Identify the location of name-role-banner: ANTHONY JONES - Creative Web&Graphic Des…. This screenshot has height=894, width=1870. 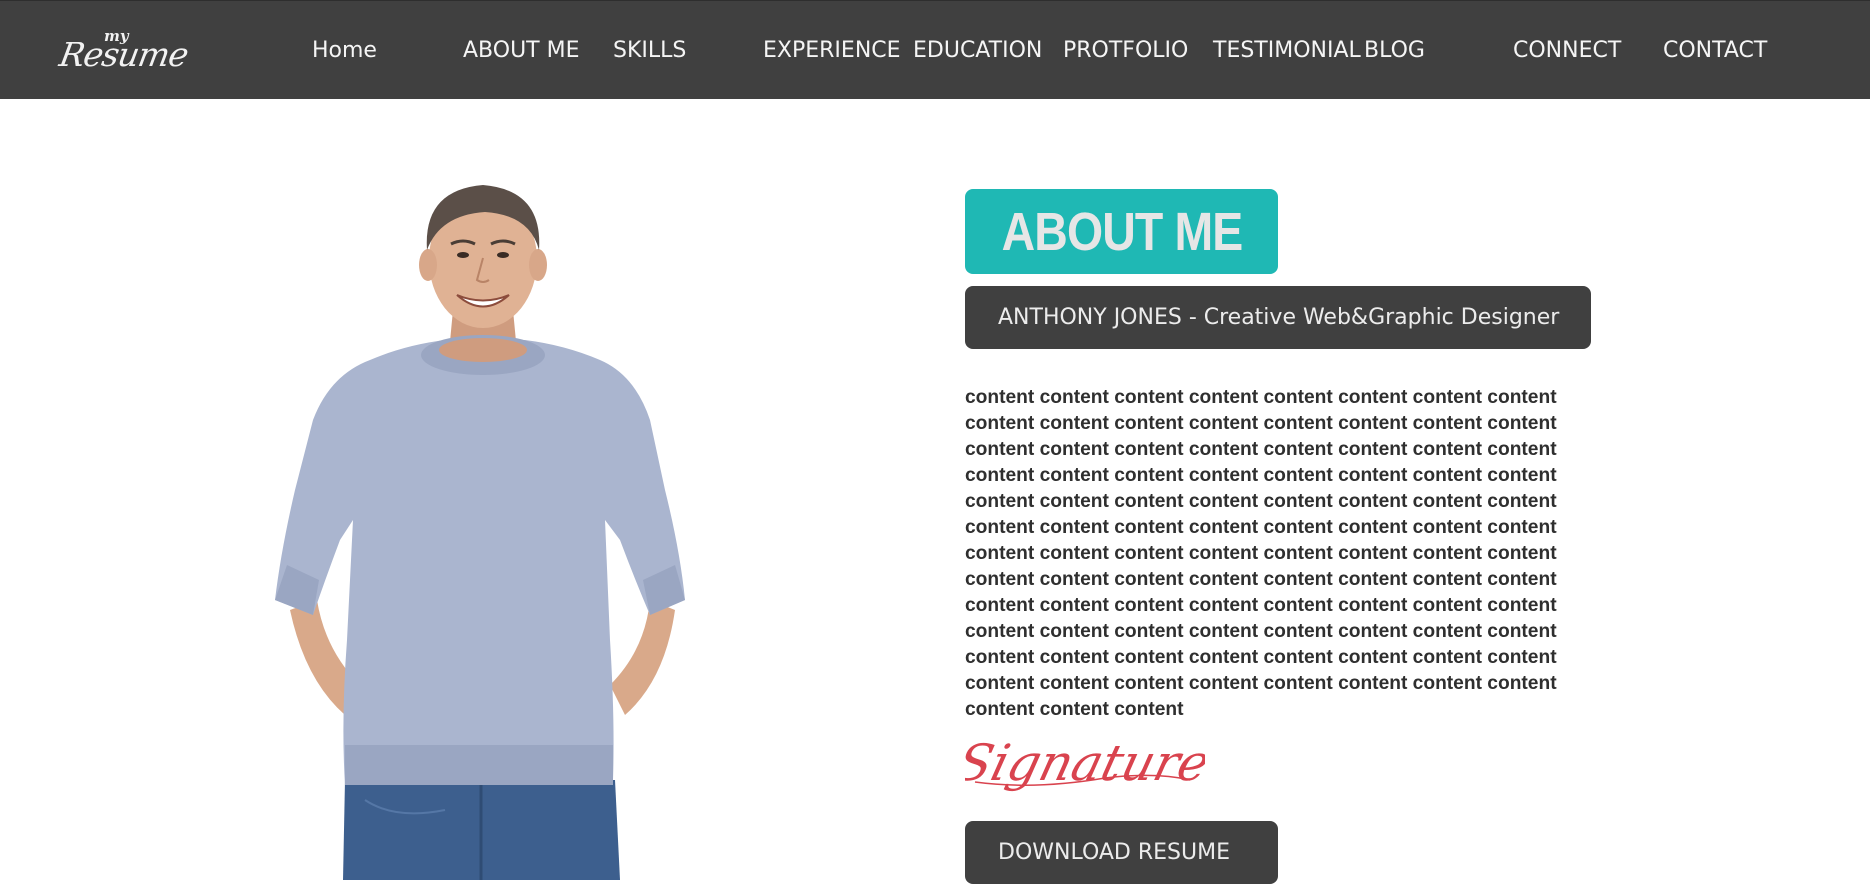
(1278, 317).